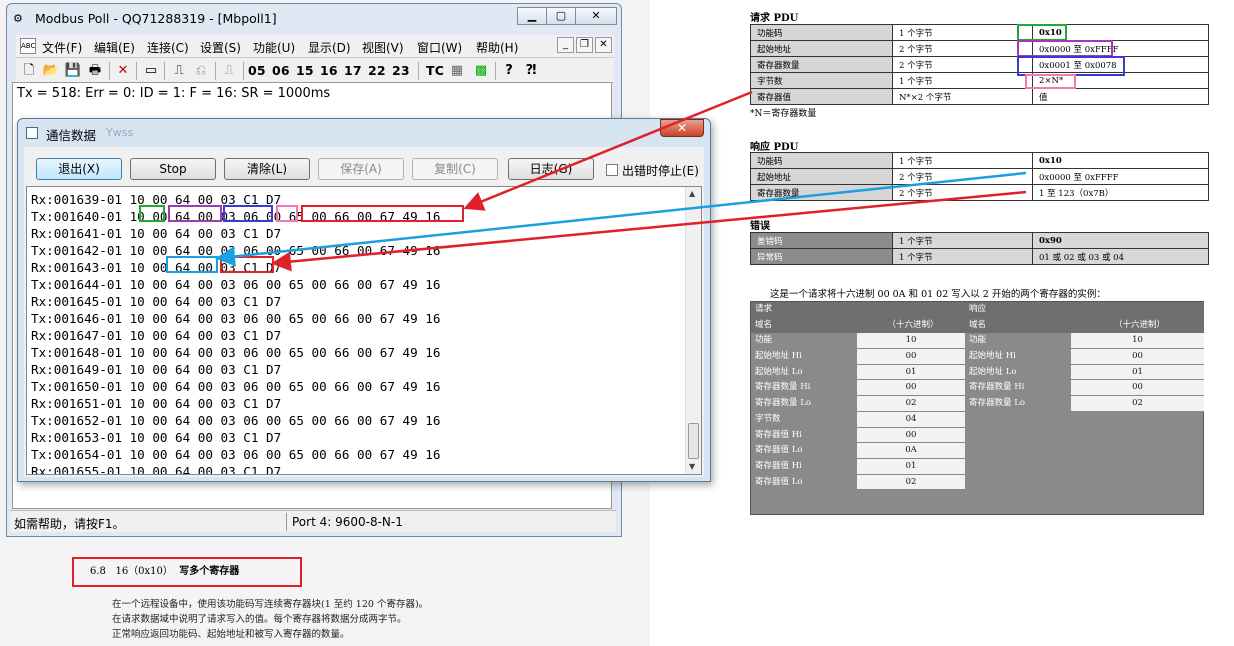  I want to click on arrow-start-address, so click(621, 219).